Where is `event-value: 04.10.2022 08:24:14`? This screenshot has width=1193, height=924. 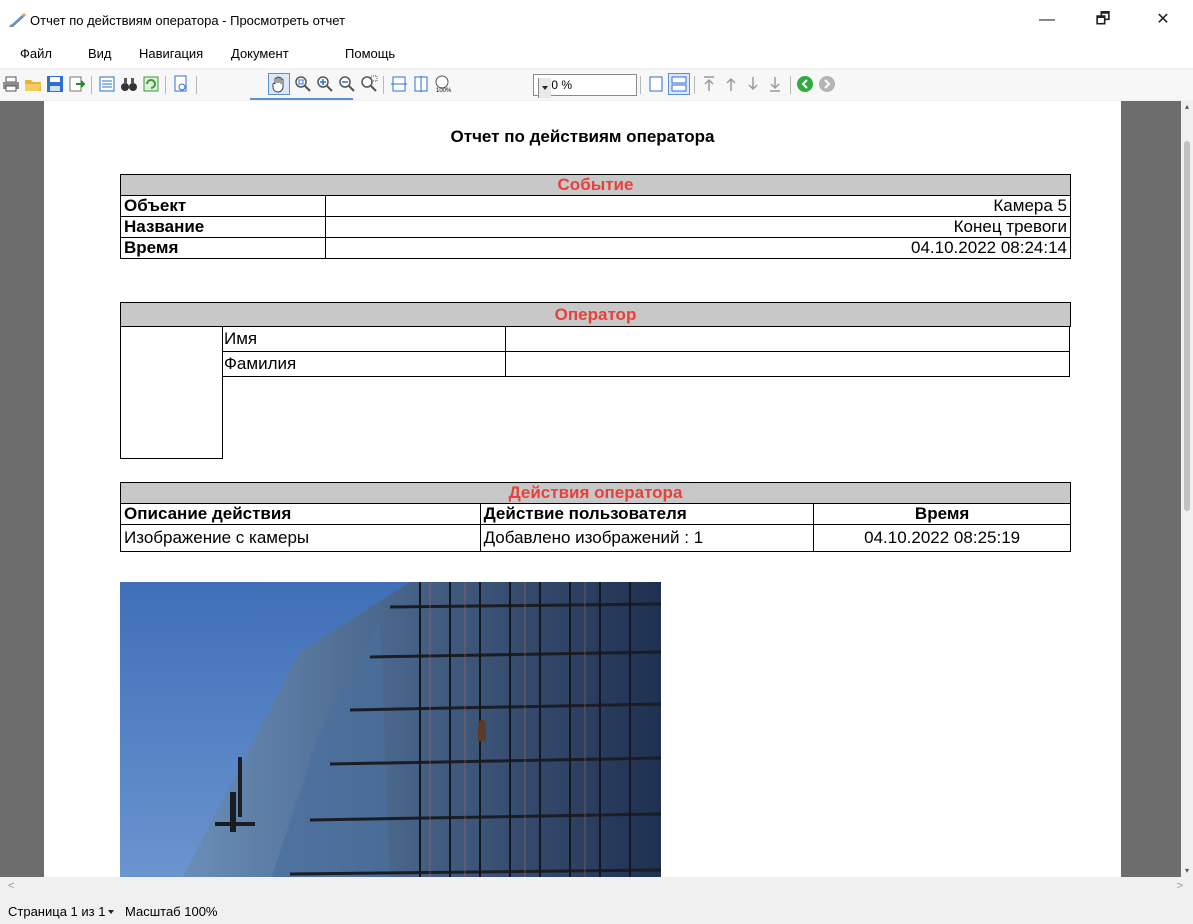 event-value: 04.10.2022 08:24:14 is located at coordinates (698, 248).